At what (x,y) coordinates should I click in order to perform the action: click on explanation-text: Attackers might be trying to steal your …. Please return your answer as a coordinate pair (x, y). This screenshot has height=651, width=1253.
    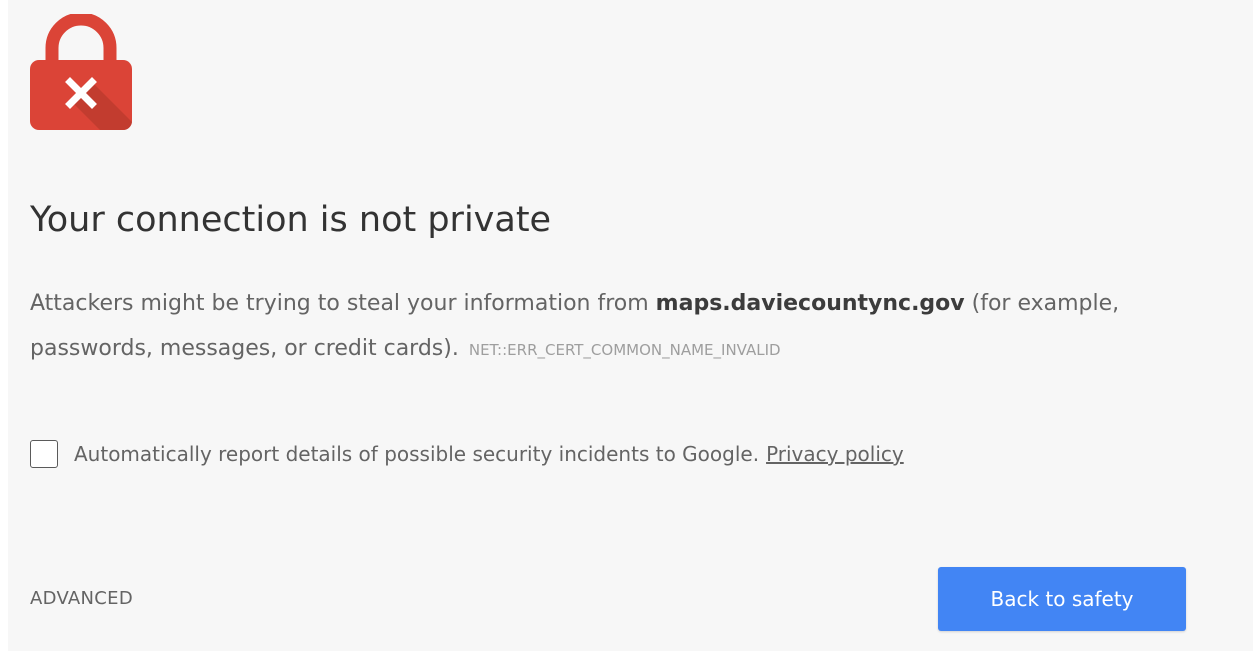
    Looking at the image, I should click on (595, 327).